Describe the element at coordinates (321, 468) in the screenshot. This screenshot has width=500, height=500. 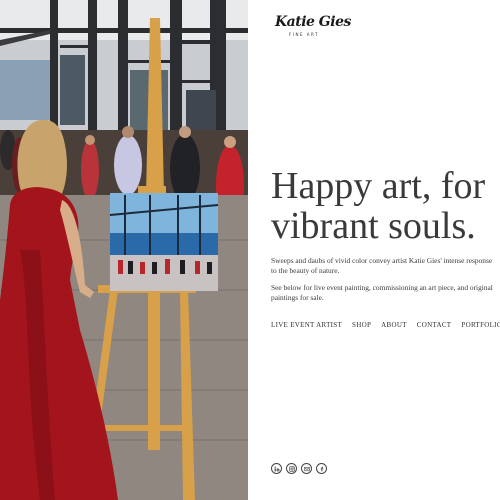
I see `facebook-icon` at that location.